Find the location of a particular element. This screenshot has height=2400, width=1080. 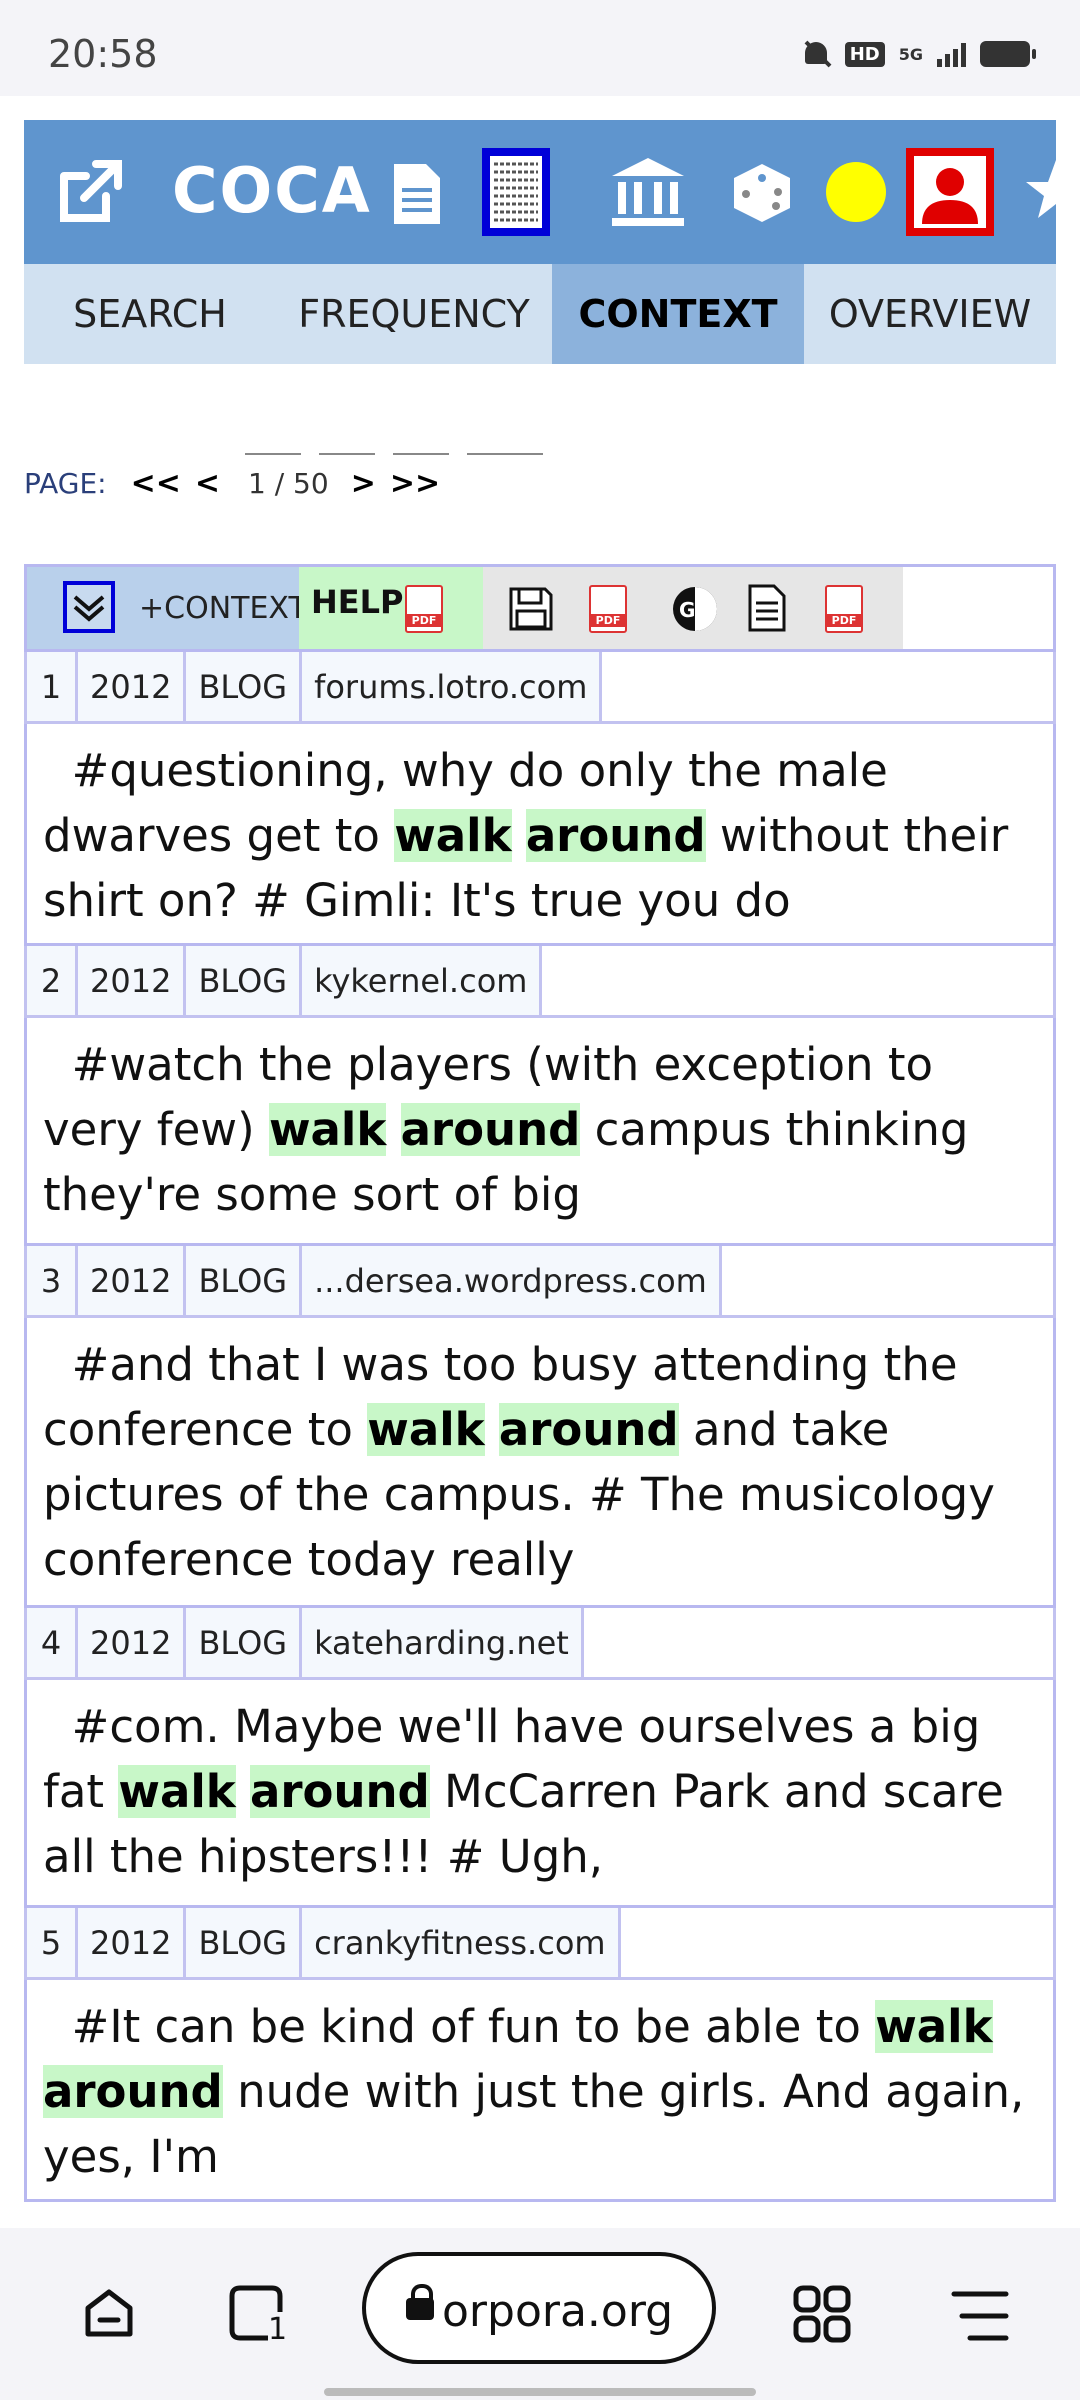

result-meta: 4 2012 BLOG kateharding.net is located at coordinates (540, 1644).